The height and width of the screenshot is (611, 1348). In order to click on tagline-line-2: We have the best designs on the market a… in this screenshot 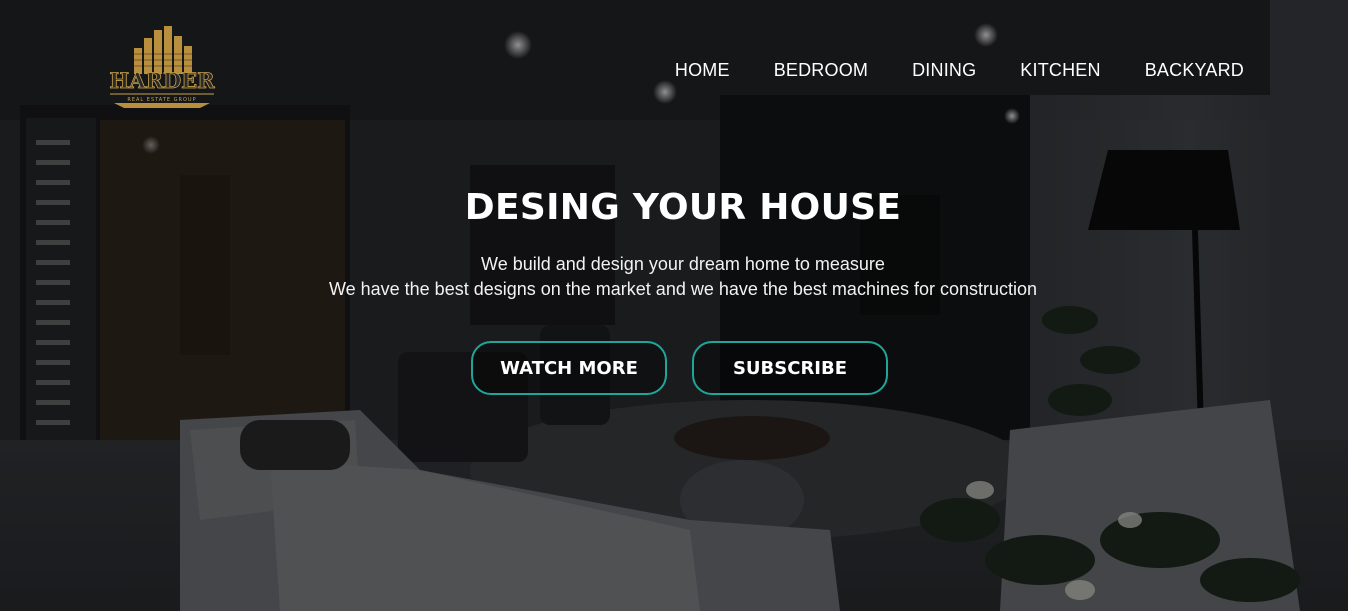, I will do `click(683, 289)`.